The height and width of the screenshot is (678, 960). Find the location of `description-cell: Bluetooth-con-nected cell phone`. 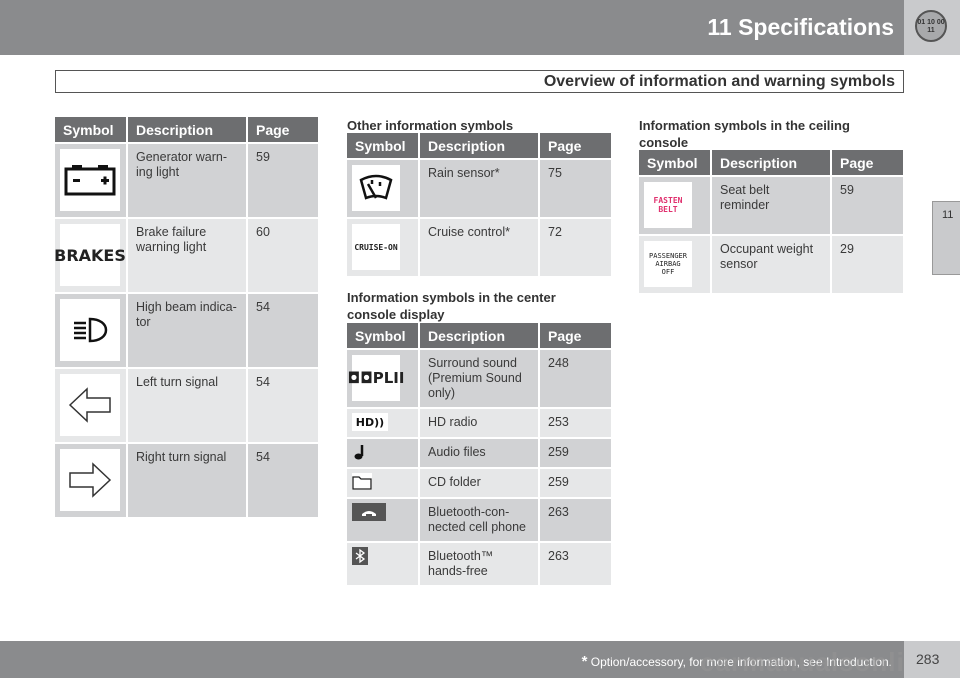

description-cell: Bluetooth-con-nected cell phone is located at coordinates (479, 520).